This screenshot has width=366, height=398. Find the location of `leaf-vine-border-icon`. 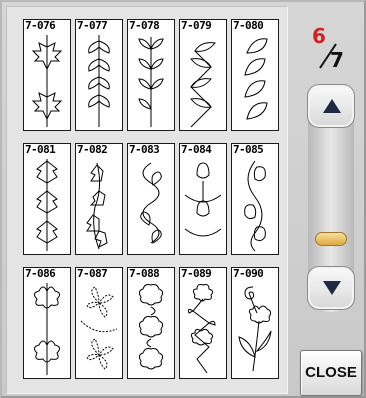

leaf-vine-border-icon is located at coordinates (151, 82).